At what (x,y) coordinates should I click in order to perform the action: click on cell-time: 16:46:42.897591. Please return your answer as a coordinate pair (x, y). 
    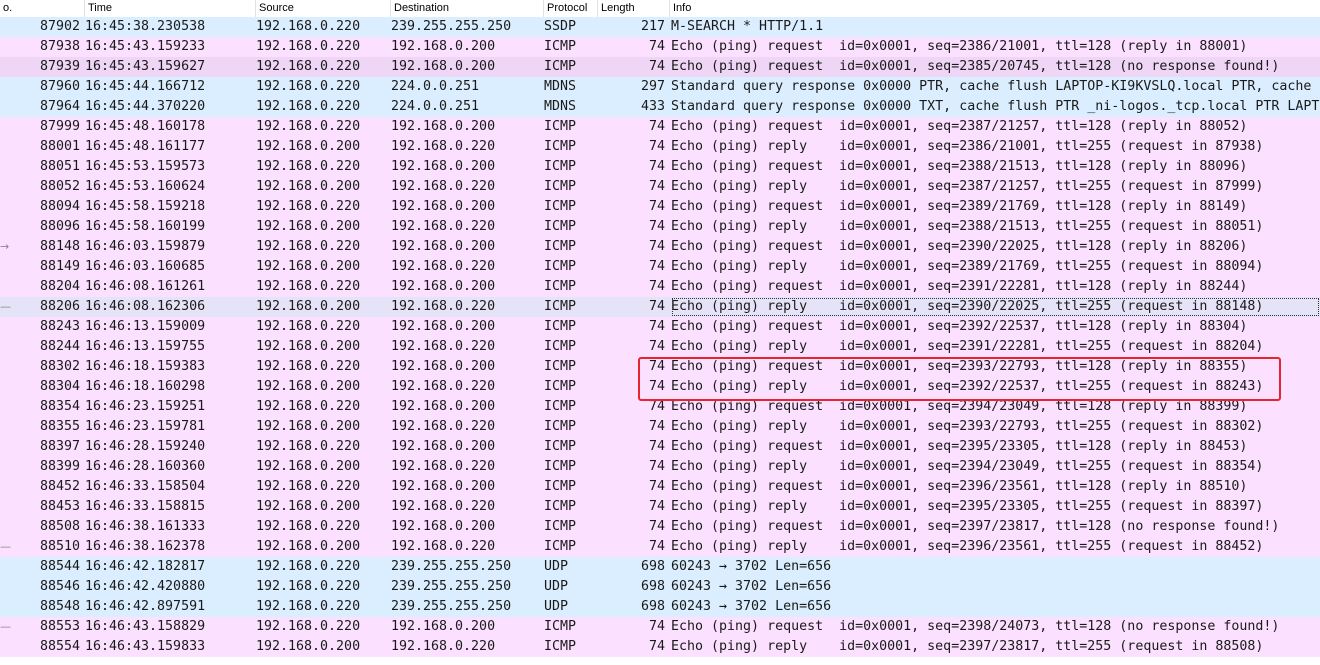
    Looking at the image, I should click on (145, 606).